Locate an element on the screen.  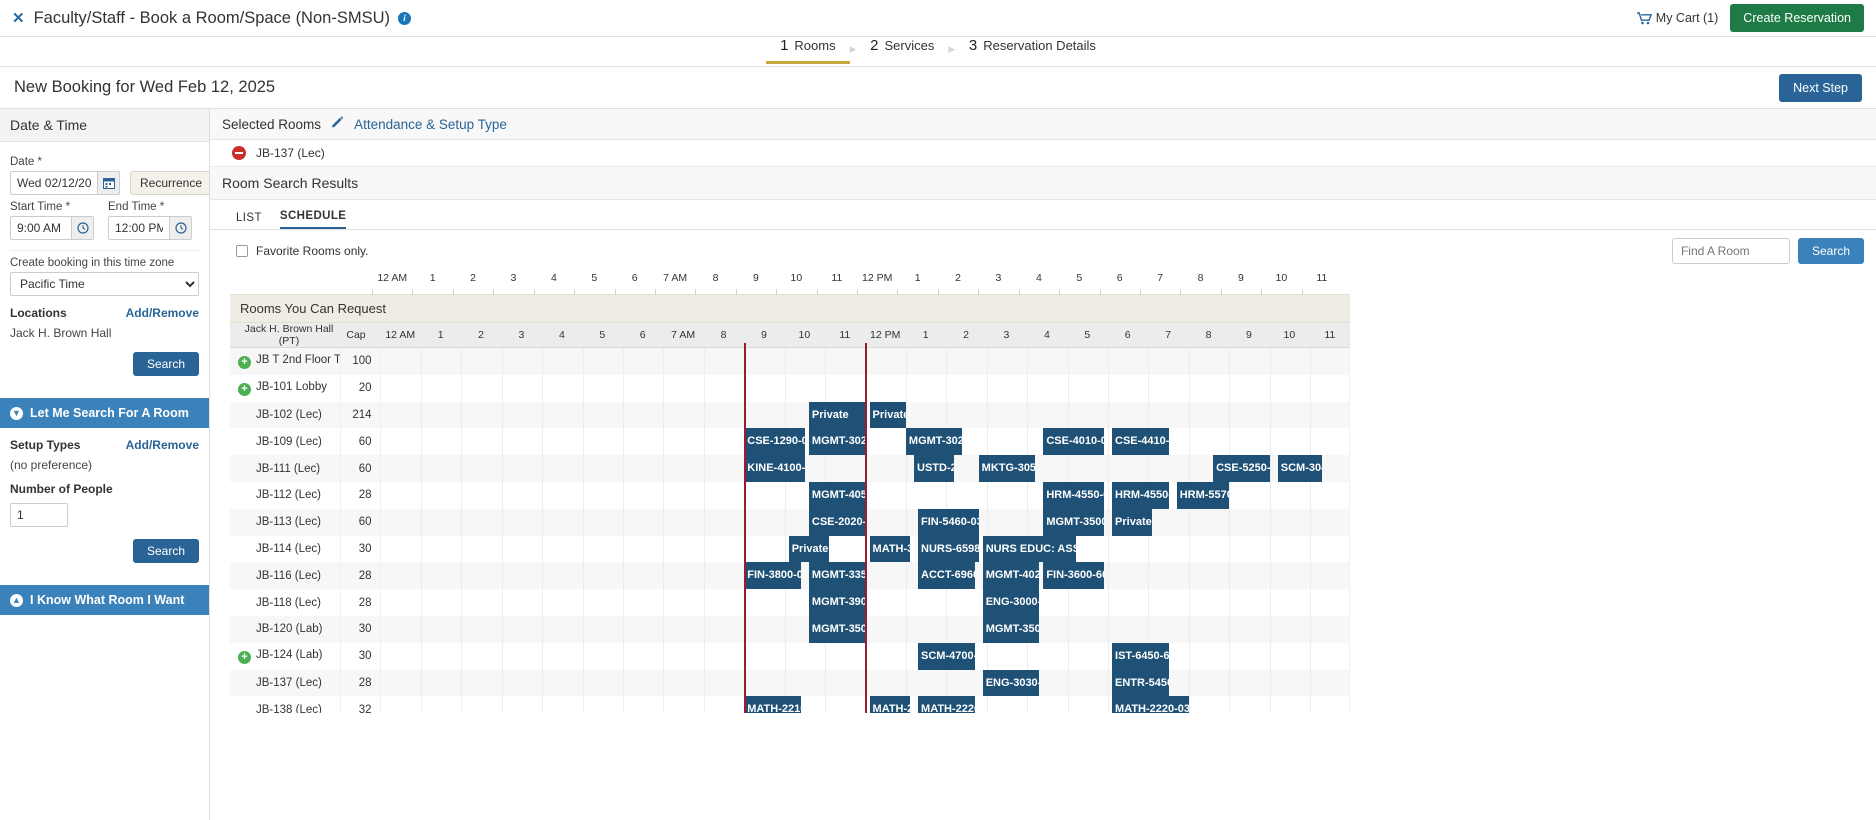
end-time-input is located at coordinates (139, 228).